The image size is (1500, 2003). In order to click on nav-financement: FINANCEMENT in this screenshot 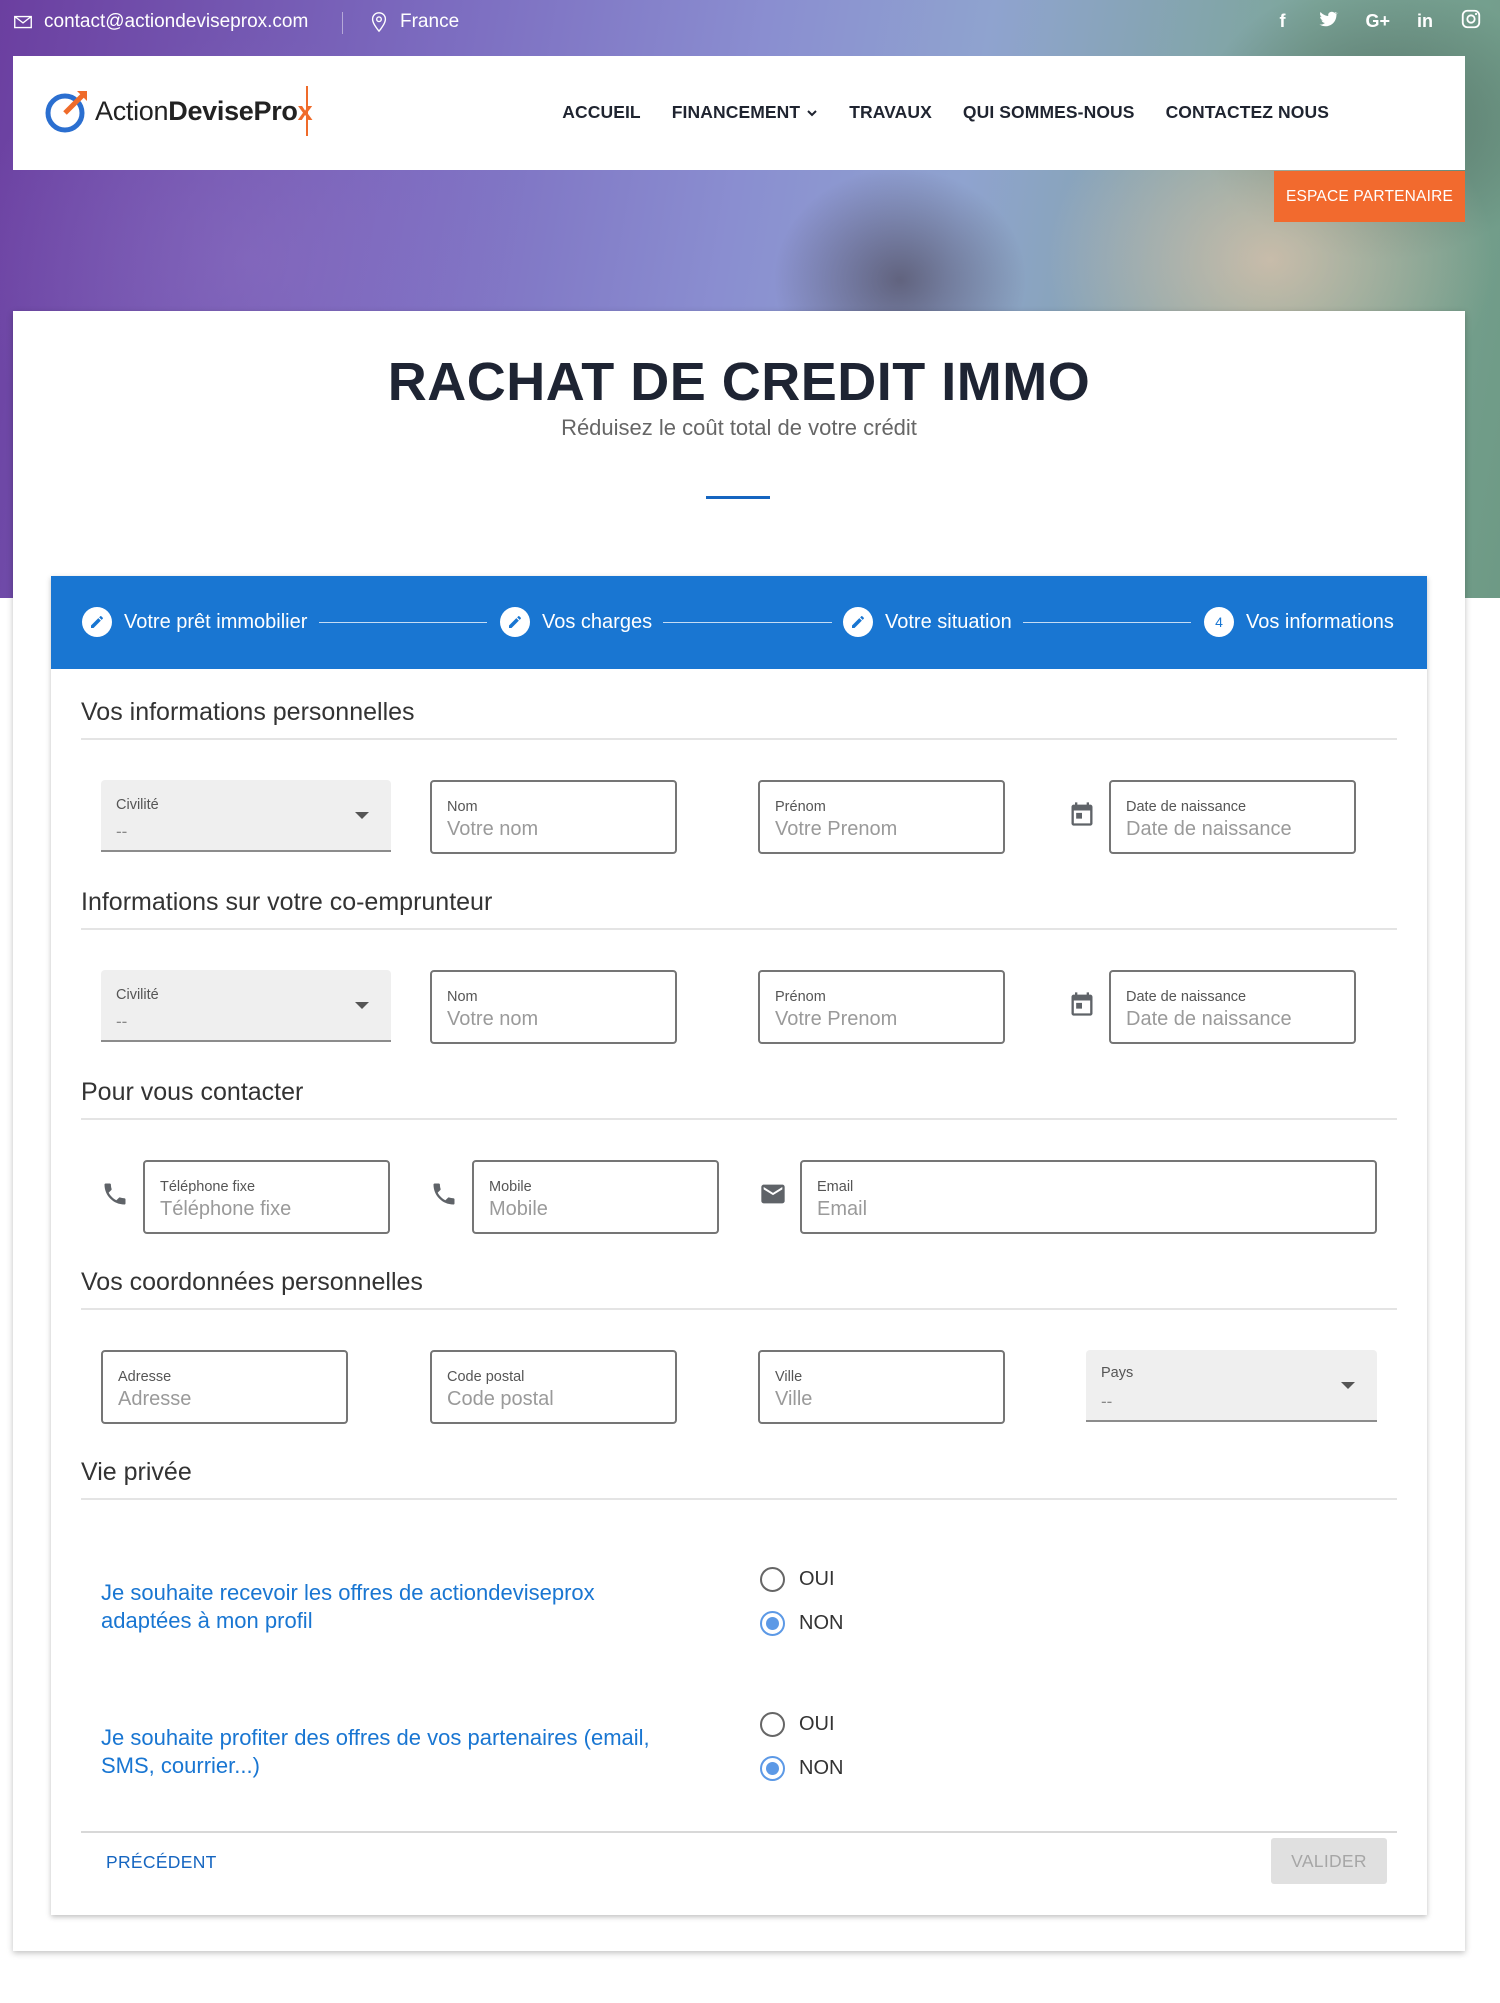, I will do `click(745, 112)`.